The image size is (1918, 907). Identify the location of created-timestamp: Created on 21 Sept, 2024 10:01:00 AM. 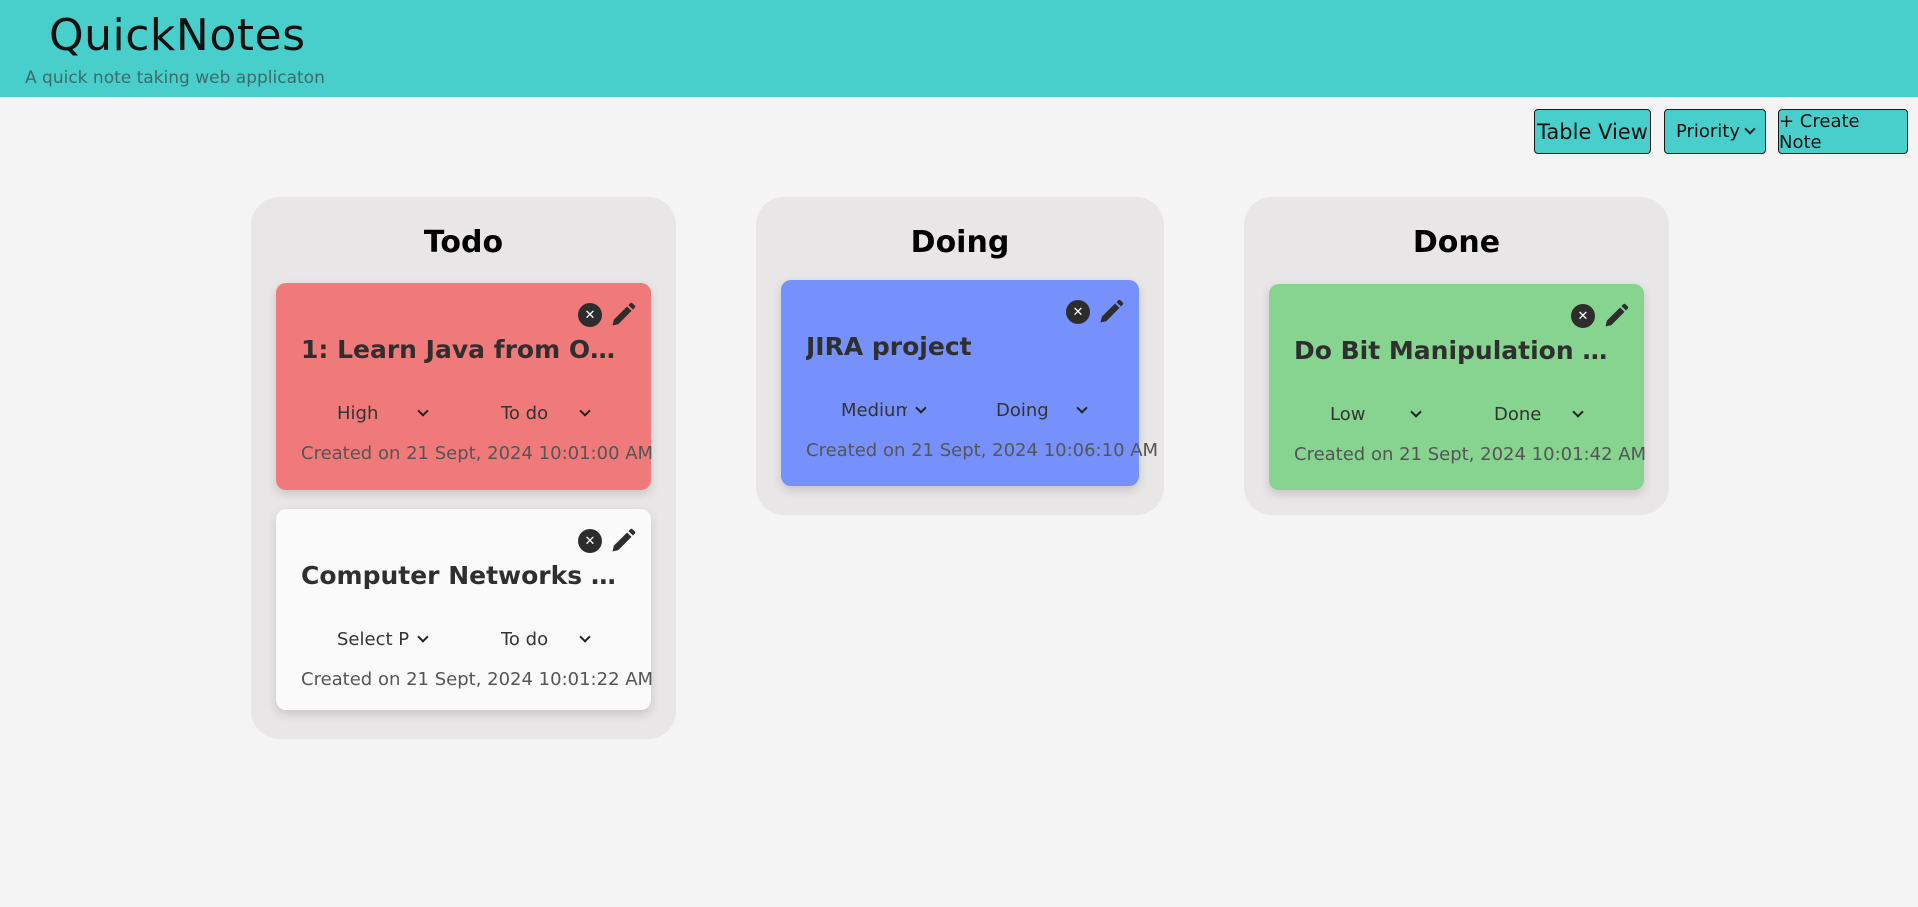
(477, 453).